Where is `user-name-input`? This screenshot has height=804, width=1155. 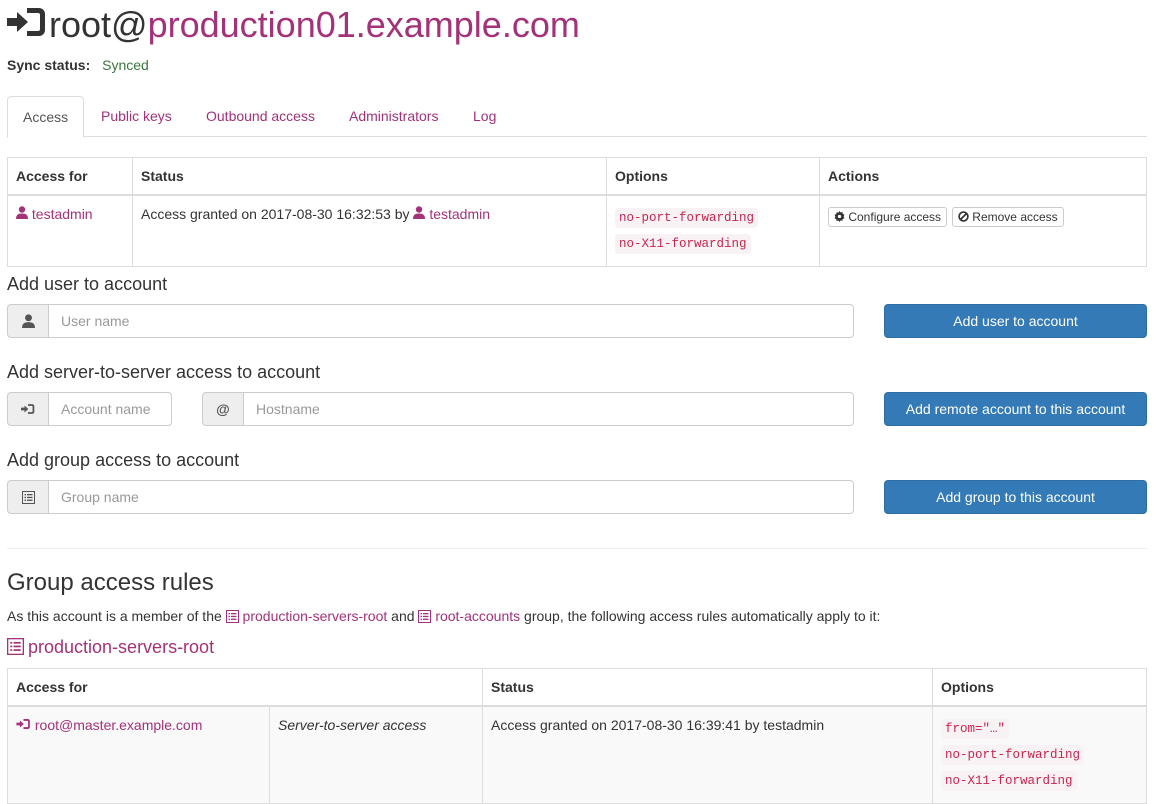 user-name-input is located at coordinates (451, 321).